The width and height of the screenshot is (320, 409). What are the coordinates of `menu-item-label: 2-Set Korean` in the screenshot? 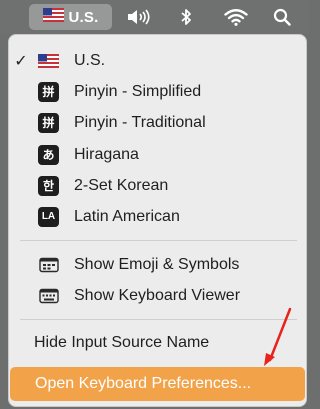 It's located at (121, 185).